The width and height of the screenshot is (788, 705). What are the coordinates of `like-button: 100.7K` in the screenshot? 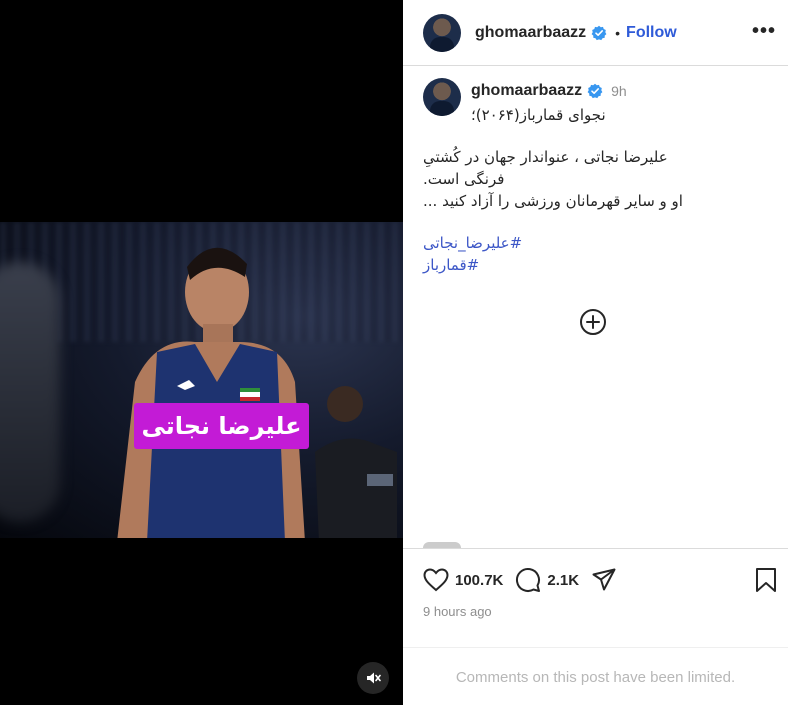 It's located at (463, 580).